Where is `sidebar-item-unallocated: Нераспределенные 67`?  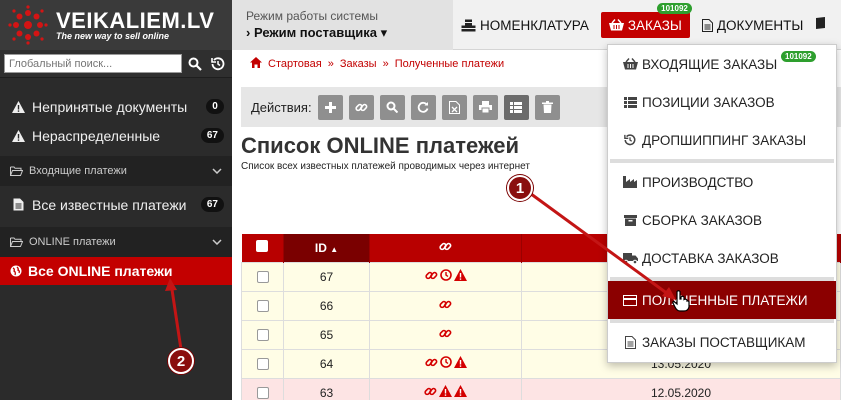
sidebar-item-unallocated: Нераспределенные 67 is located at coordinates (116, 135).